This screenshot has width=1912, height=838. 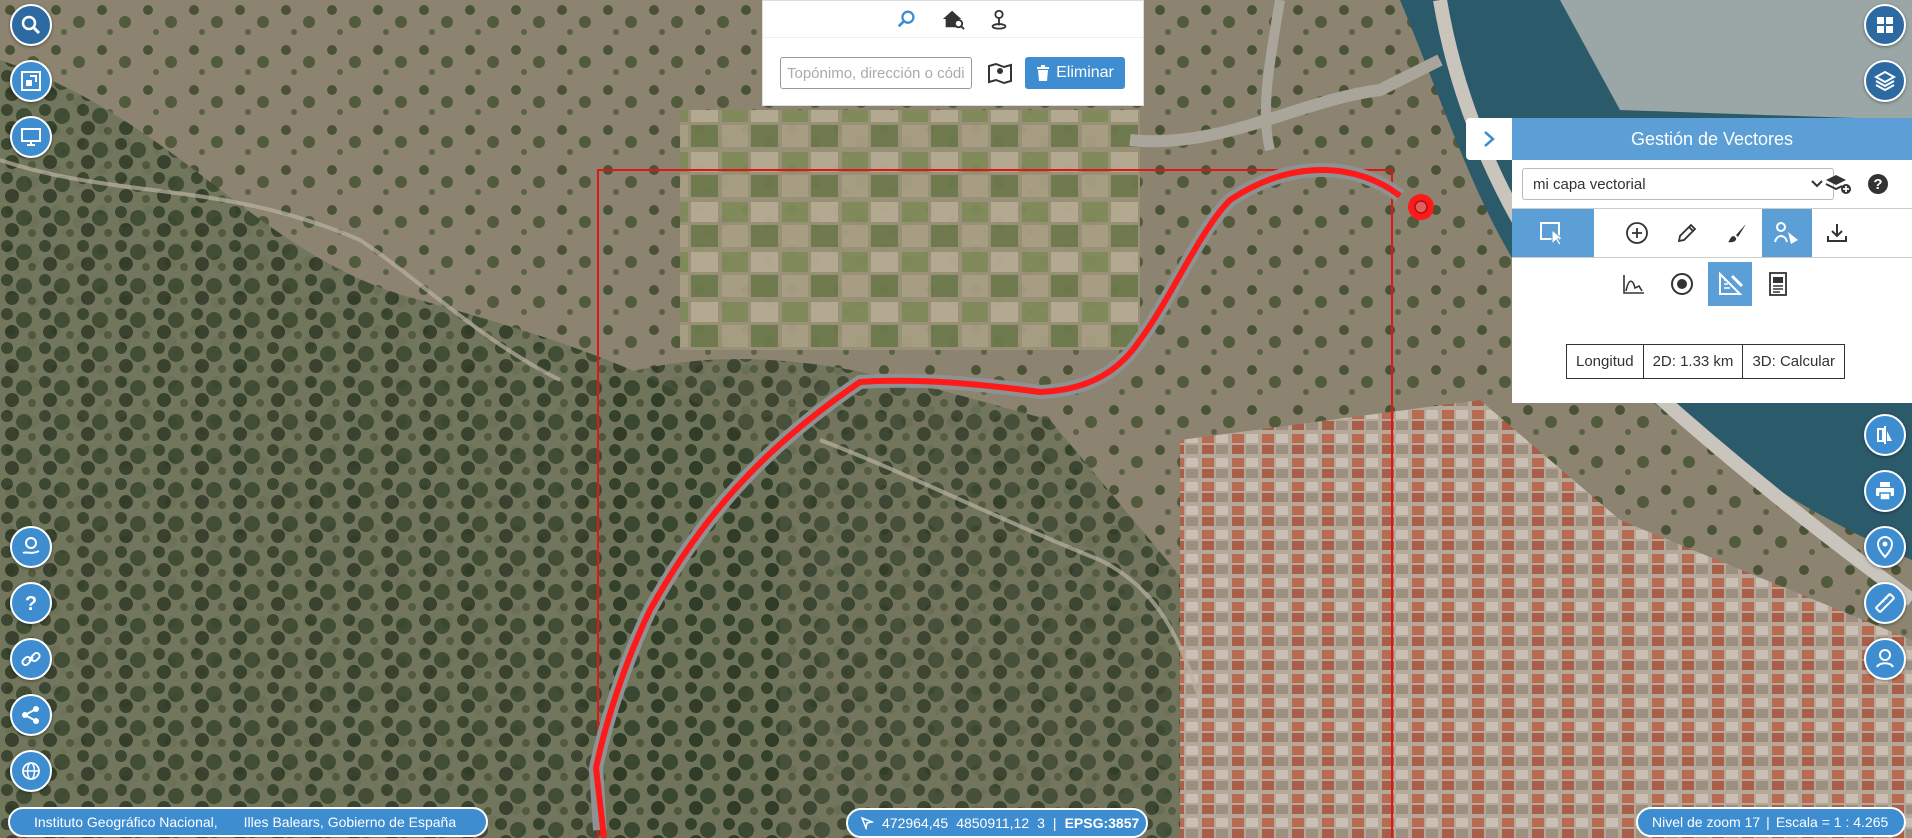 I want to click on edit-feature-button, so click(x=1687, y=233).